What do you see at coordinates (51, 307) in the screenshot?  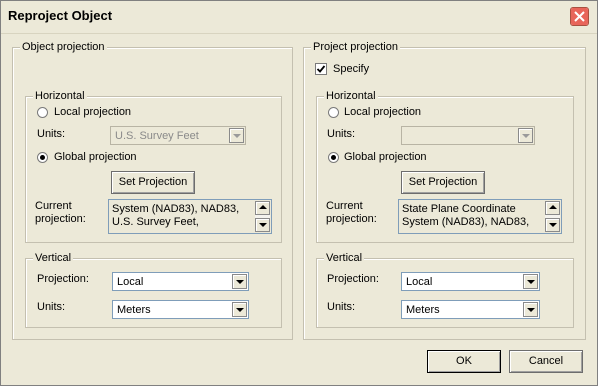 I see `object-vertical-units-label: Units:` at bounding box center [51, 307].